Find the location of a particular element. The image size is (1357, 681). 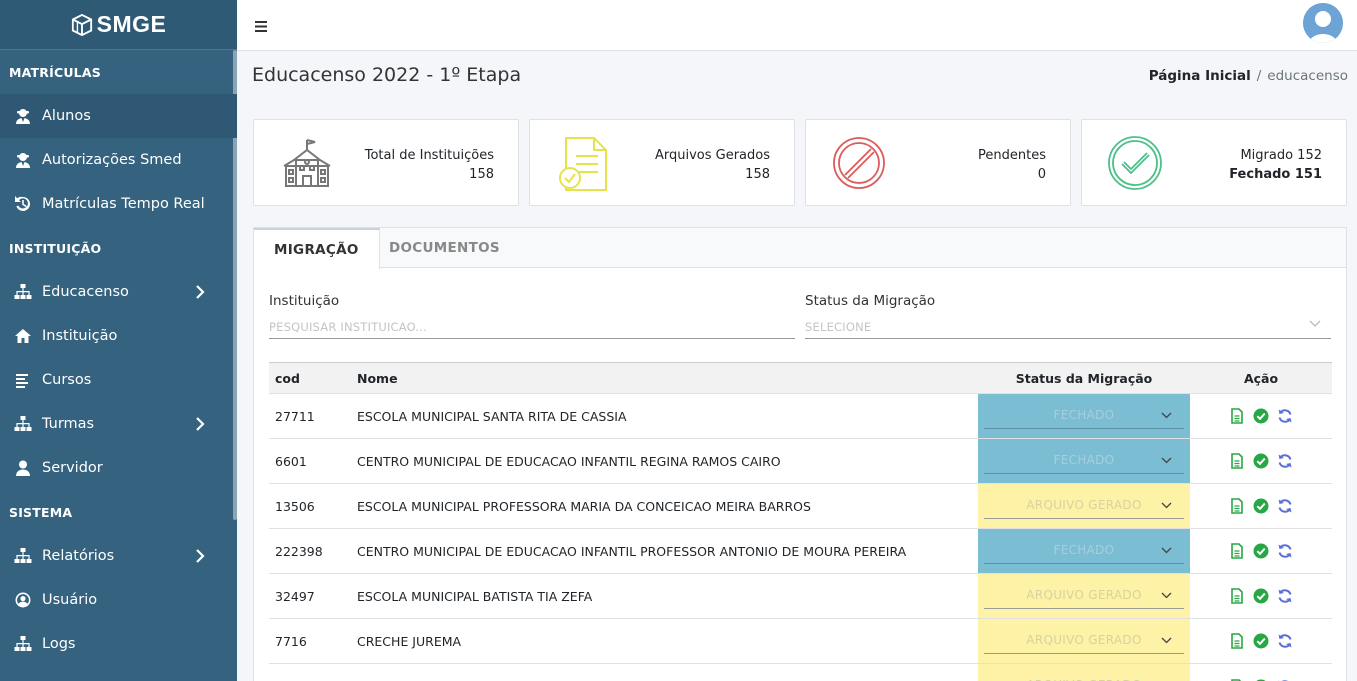

cell-cod: 27711 is located at coordinates (310, 416).